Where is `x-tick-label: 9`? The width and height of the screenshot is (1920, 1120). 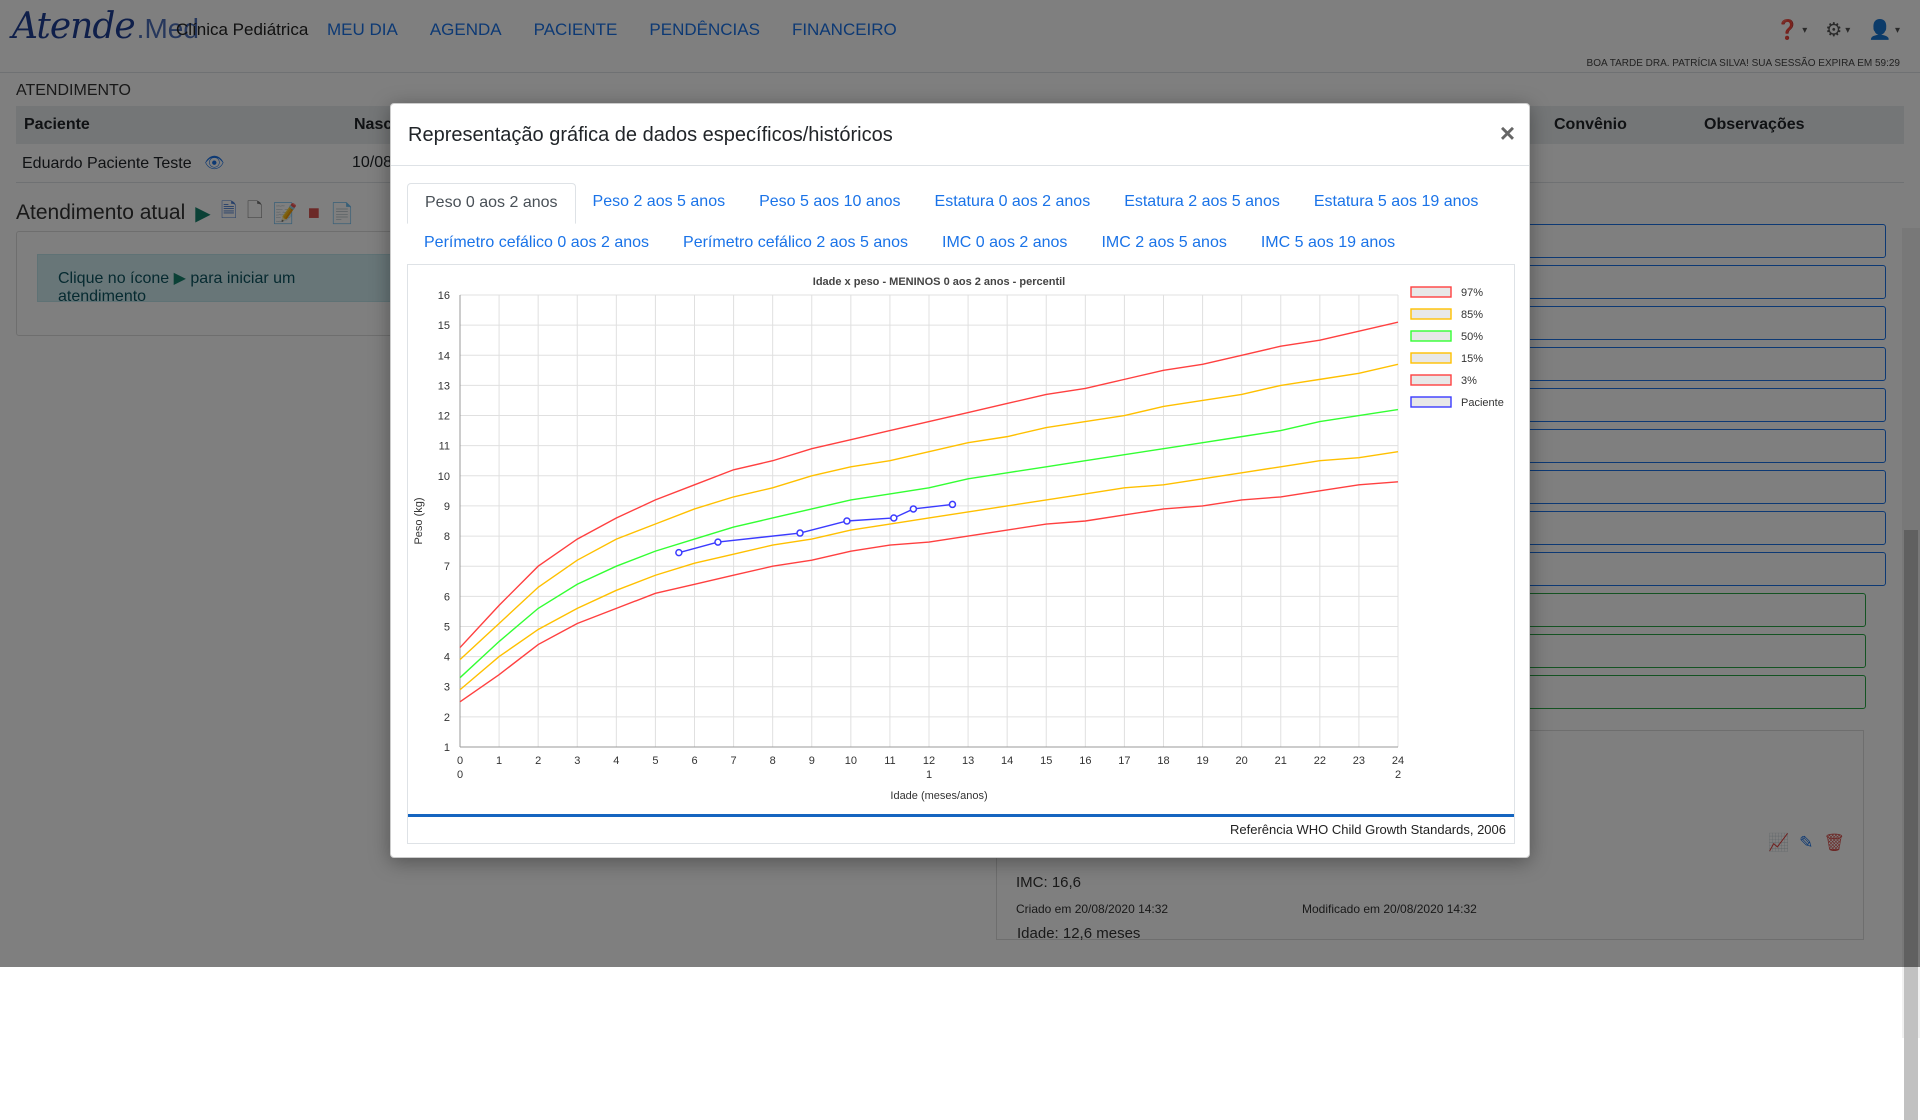 x-tick-label: 9 is located at coordinates (812, 761).